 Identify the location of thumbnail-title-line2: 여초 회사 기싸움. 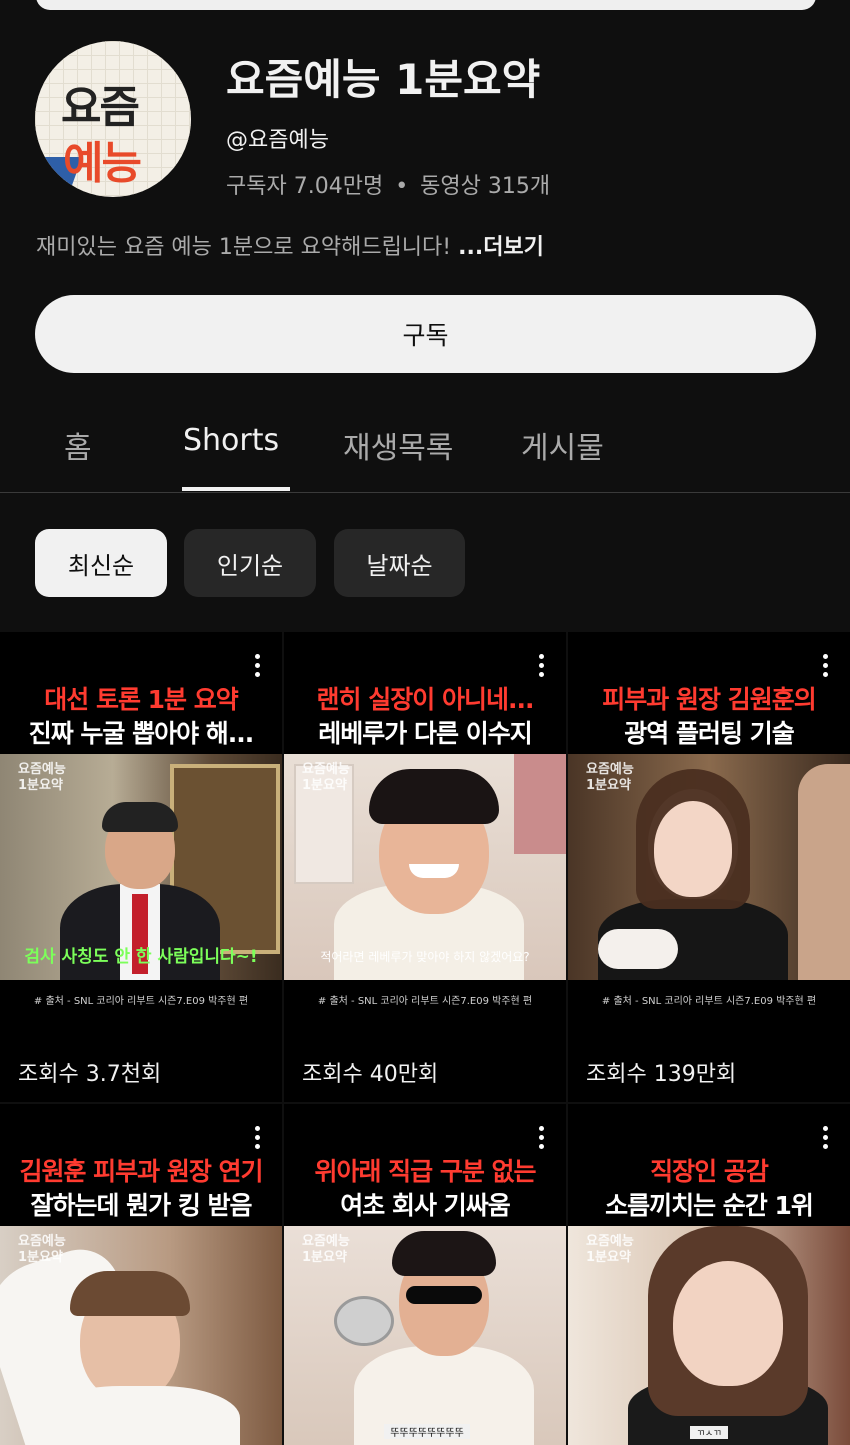
(425, 1205).